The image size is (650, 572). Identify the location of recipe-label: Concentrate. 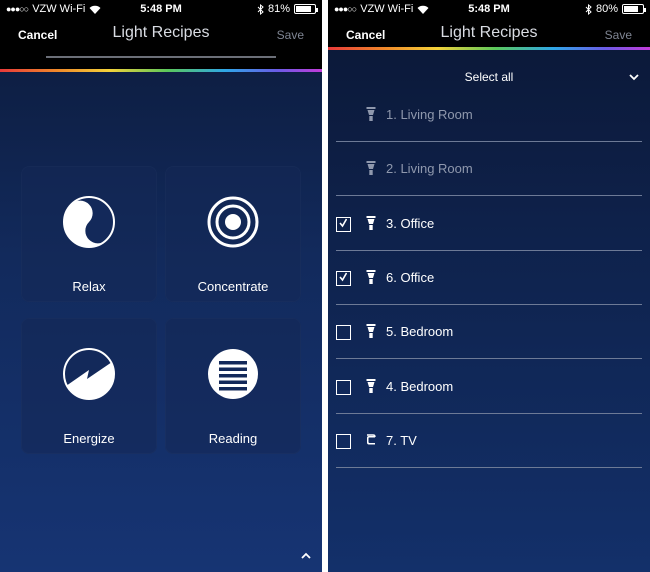
(233, 286).